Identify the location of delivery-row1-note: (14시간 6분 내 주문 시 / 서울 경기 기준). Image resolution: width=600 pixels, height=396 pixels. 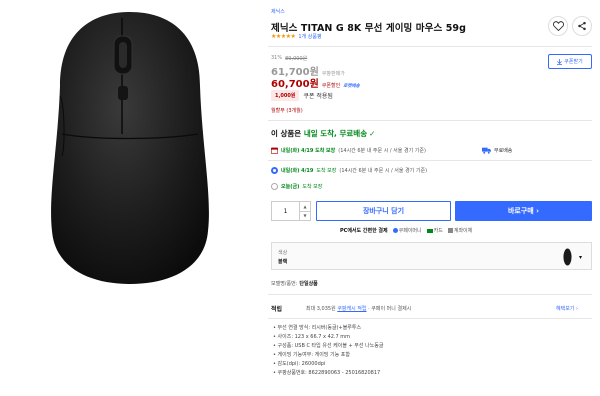
(382, 151).